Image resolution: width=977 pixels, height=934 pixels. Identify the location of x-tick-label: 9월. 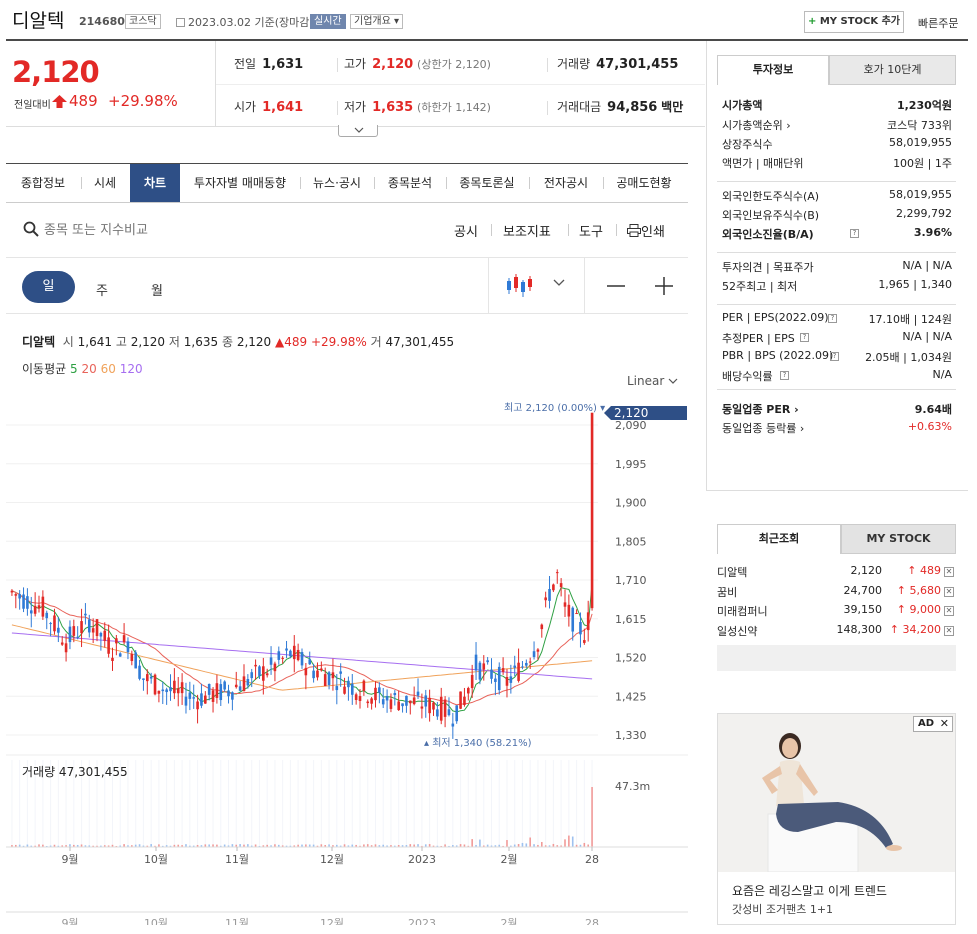
(69, 859).